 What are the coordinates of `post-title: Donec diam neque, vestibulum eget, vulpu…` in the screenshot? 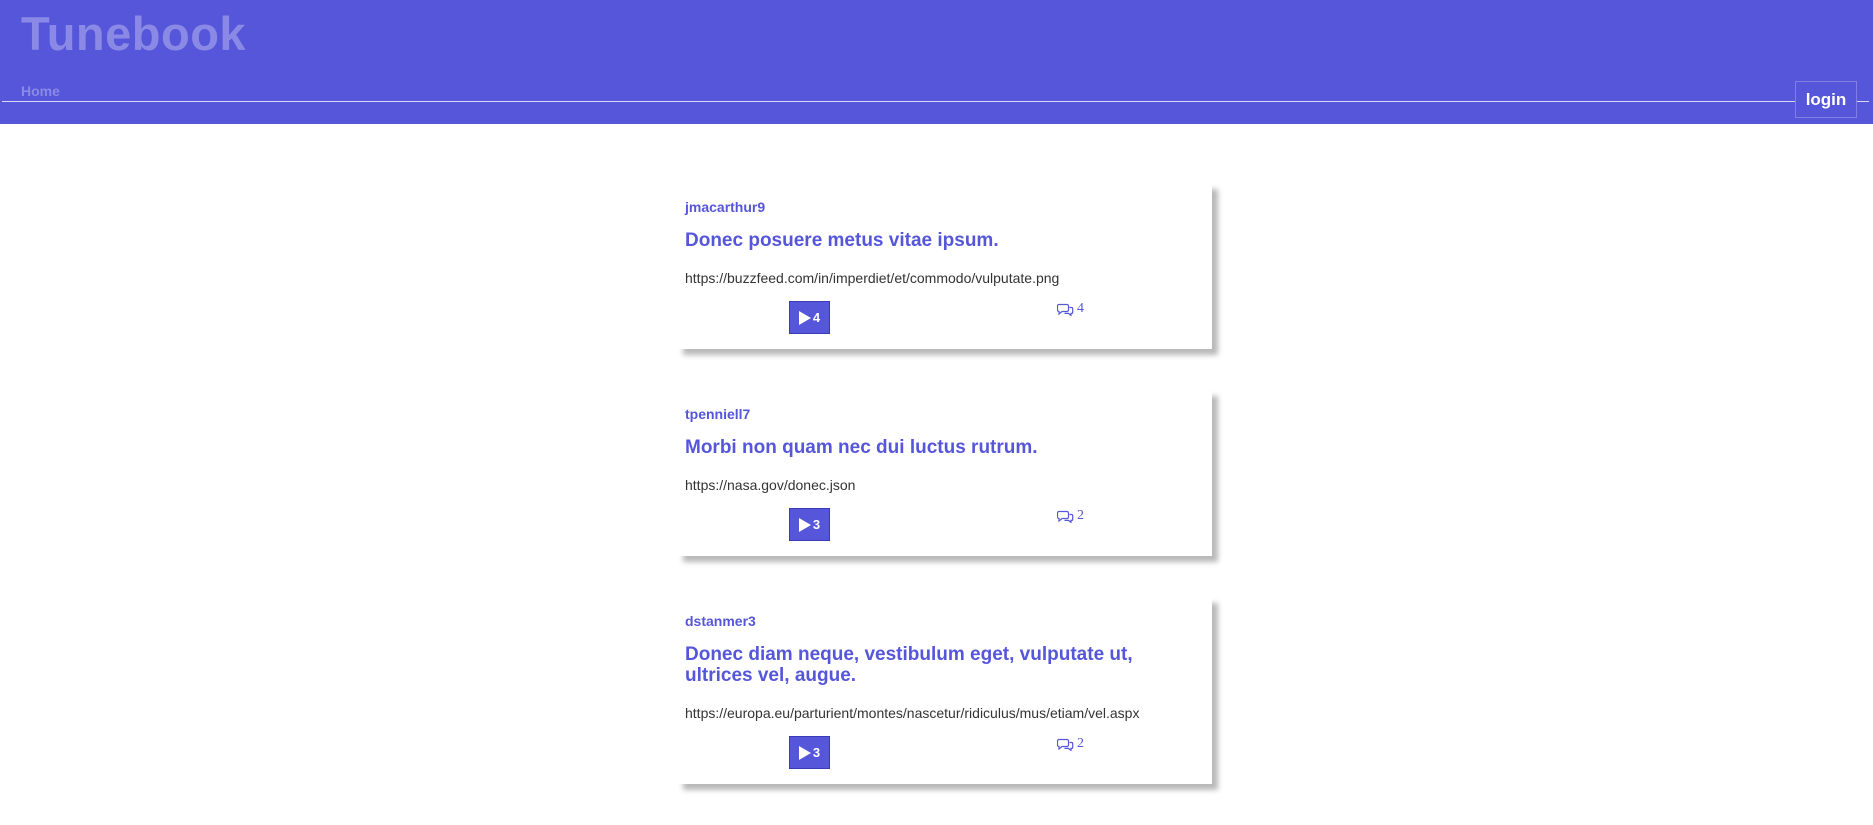 It's located at (944, 665).